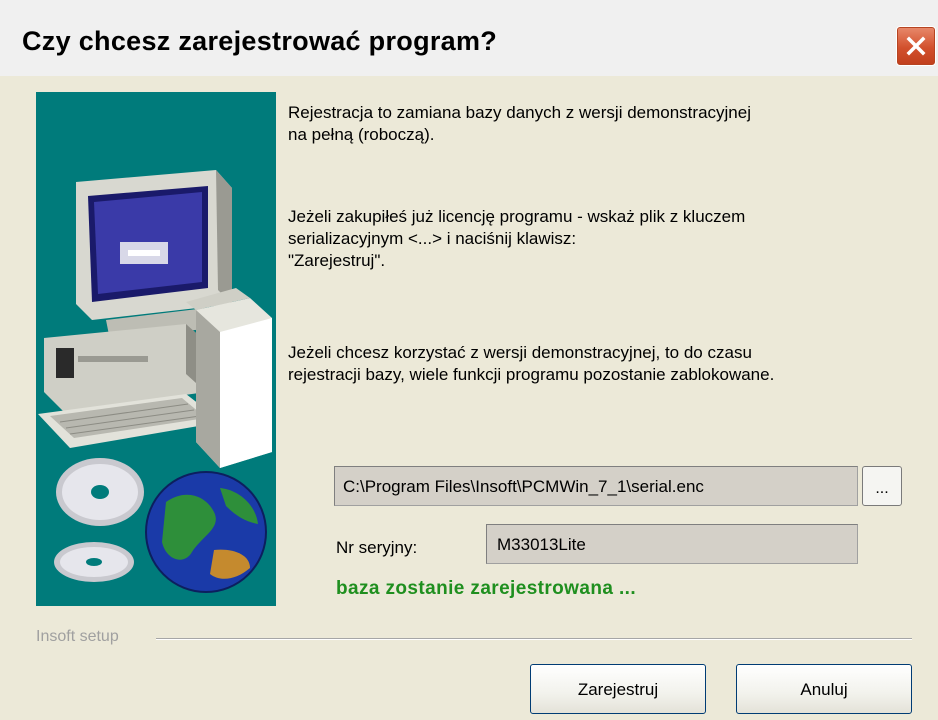 This screenshot has height=720, width=938. Describe the element at coordinates (77, 636) in the screenshot. I see `group-label: Insoft setup` at that location.